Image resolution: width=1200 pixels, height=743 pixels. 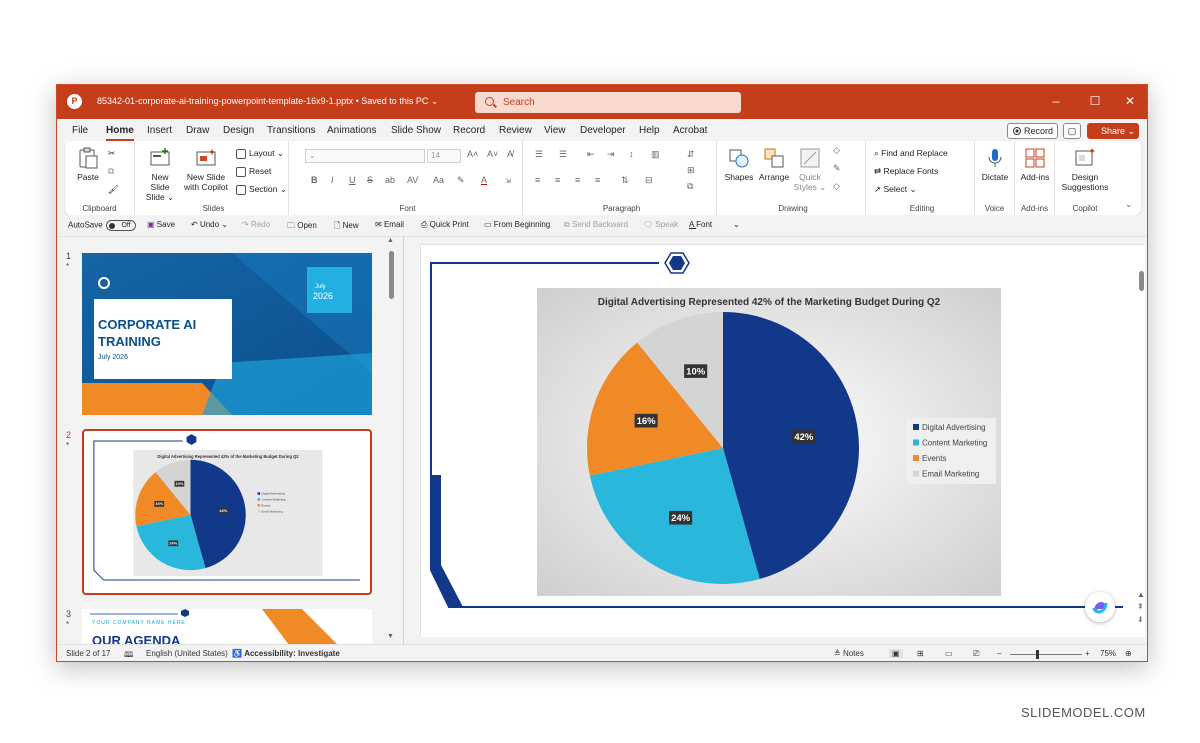 What do you see at coordinates (1087, 653) in the screenshot?
I see `zoom-in-icon: +` at bounding box center [1087, 653].